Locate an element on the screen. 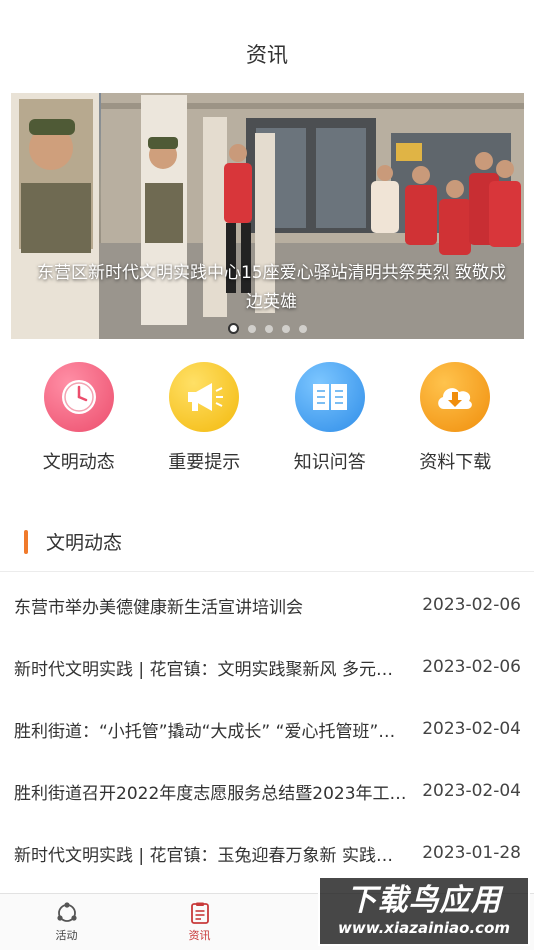  news-item: 新时代文明实践 | 花官镇：玉兔迎春万象新 实践活动暖人心 2023-01-28 is located at coordinates (267, 853).